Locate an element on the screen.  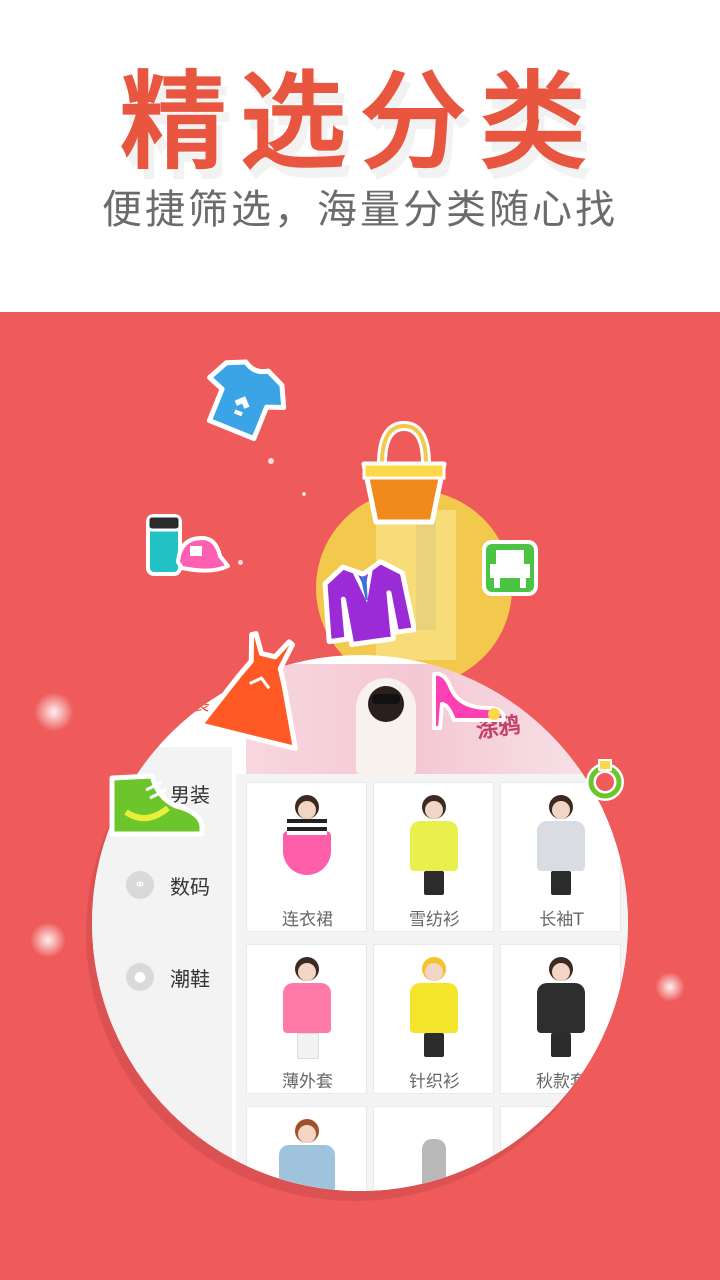
sidebar-item-digital: ⚭ 数码 is located at coordinates (162, 885).